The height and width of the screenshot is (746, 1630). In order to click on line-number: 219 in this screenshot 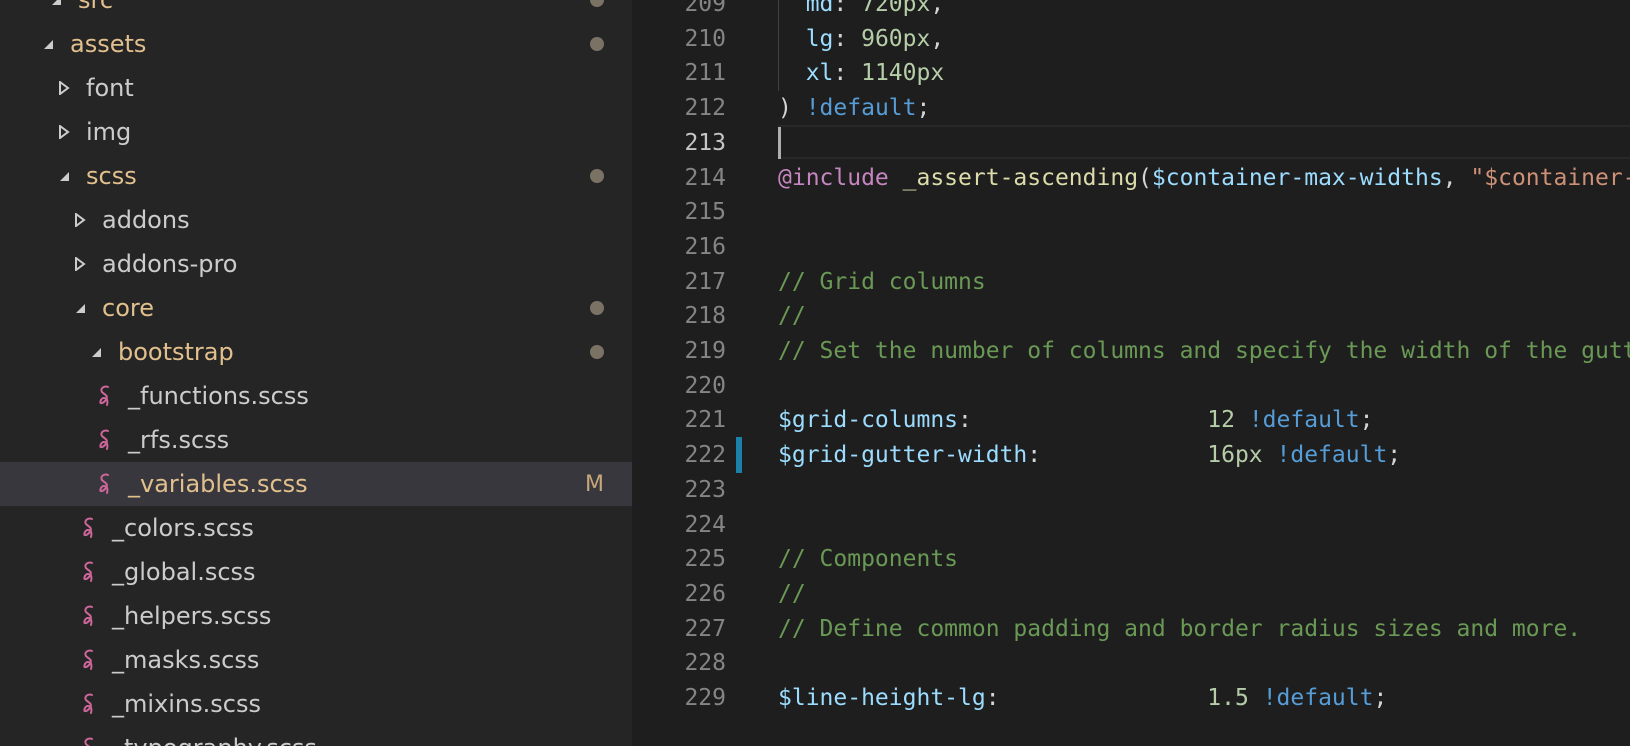, I will do `click(705, 351)`.